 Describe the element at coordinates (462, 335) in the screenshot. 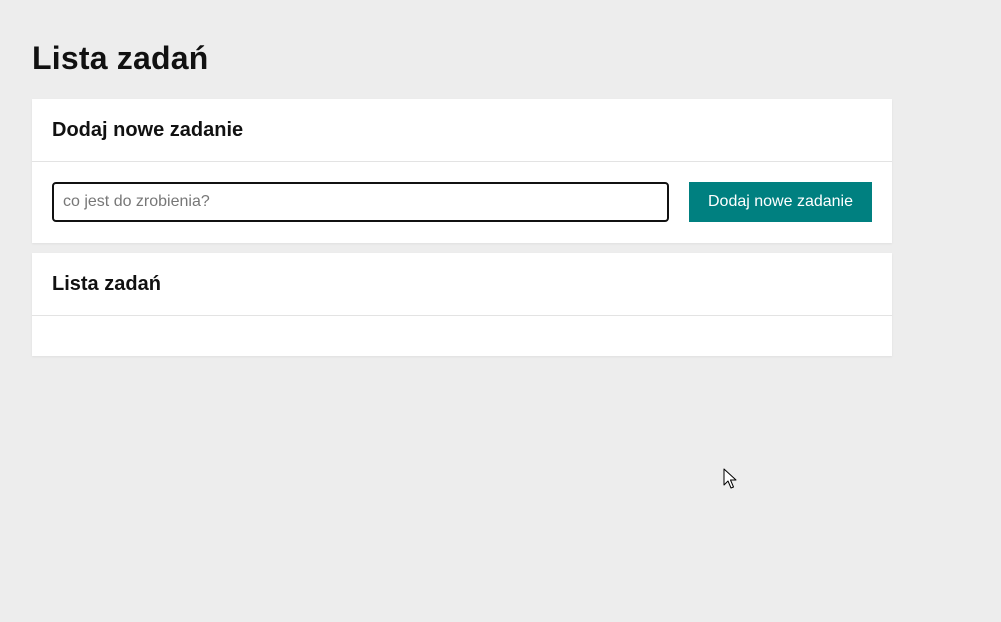

I see `task-list` at that location.